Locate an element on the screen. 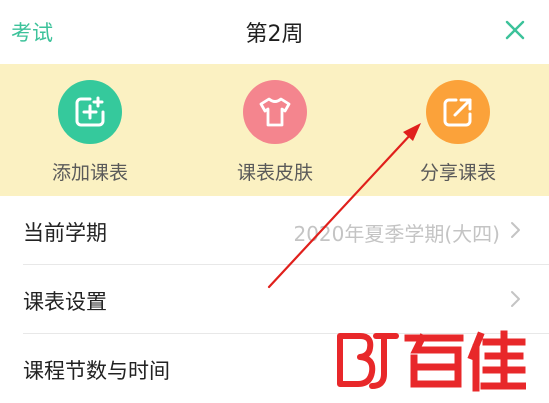 This screenshot has height=403, width=549. page-title: 第2周 is located at coordinates (274, 34).